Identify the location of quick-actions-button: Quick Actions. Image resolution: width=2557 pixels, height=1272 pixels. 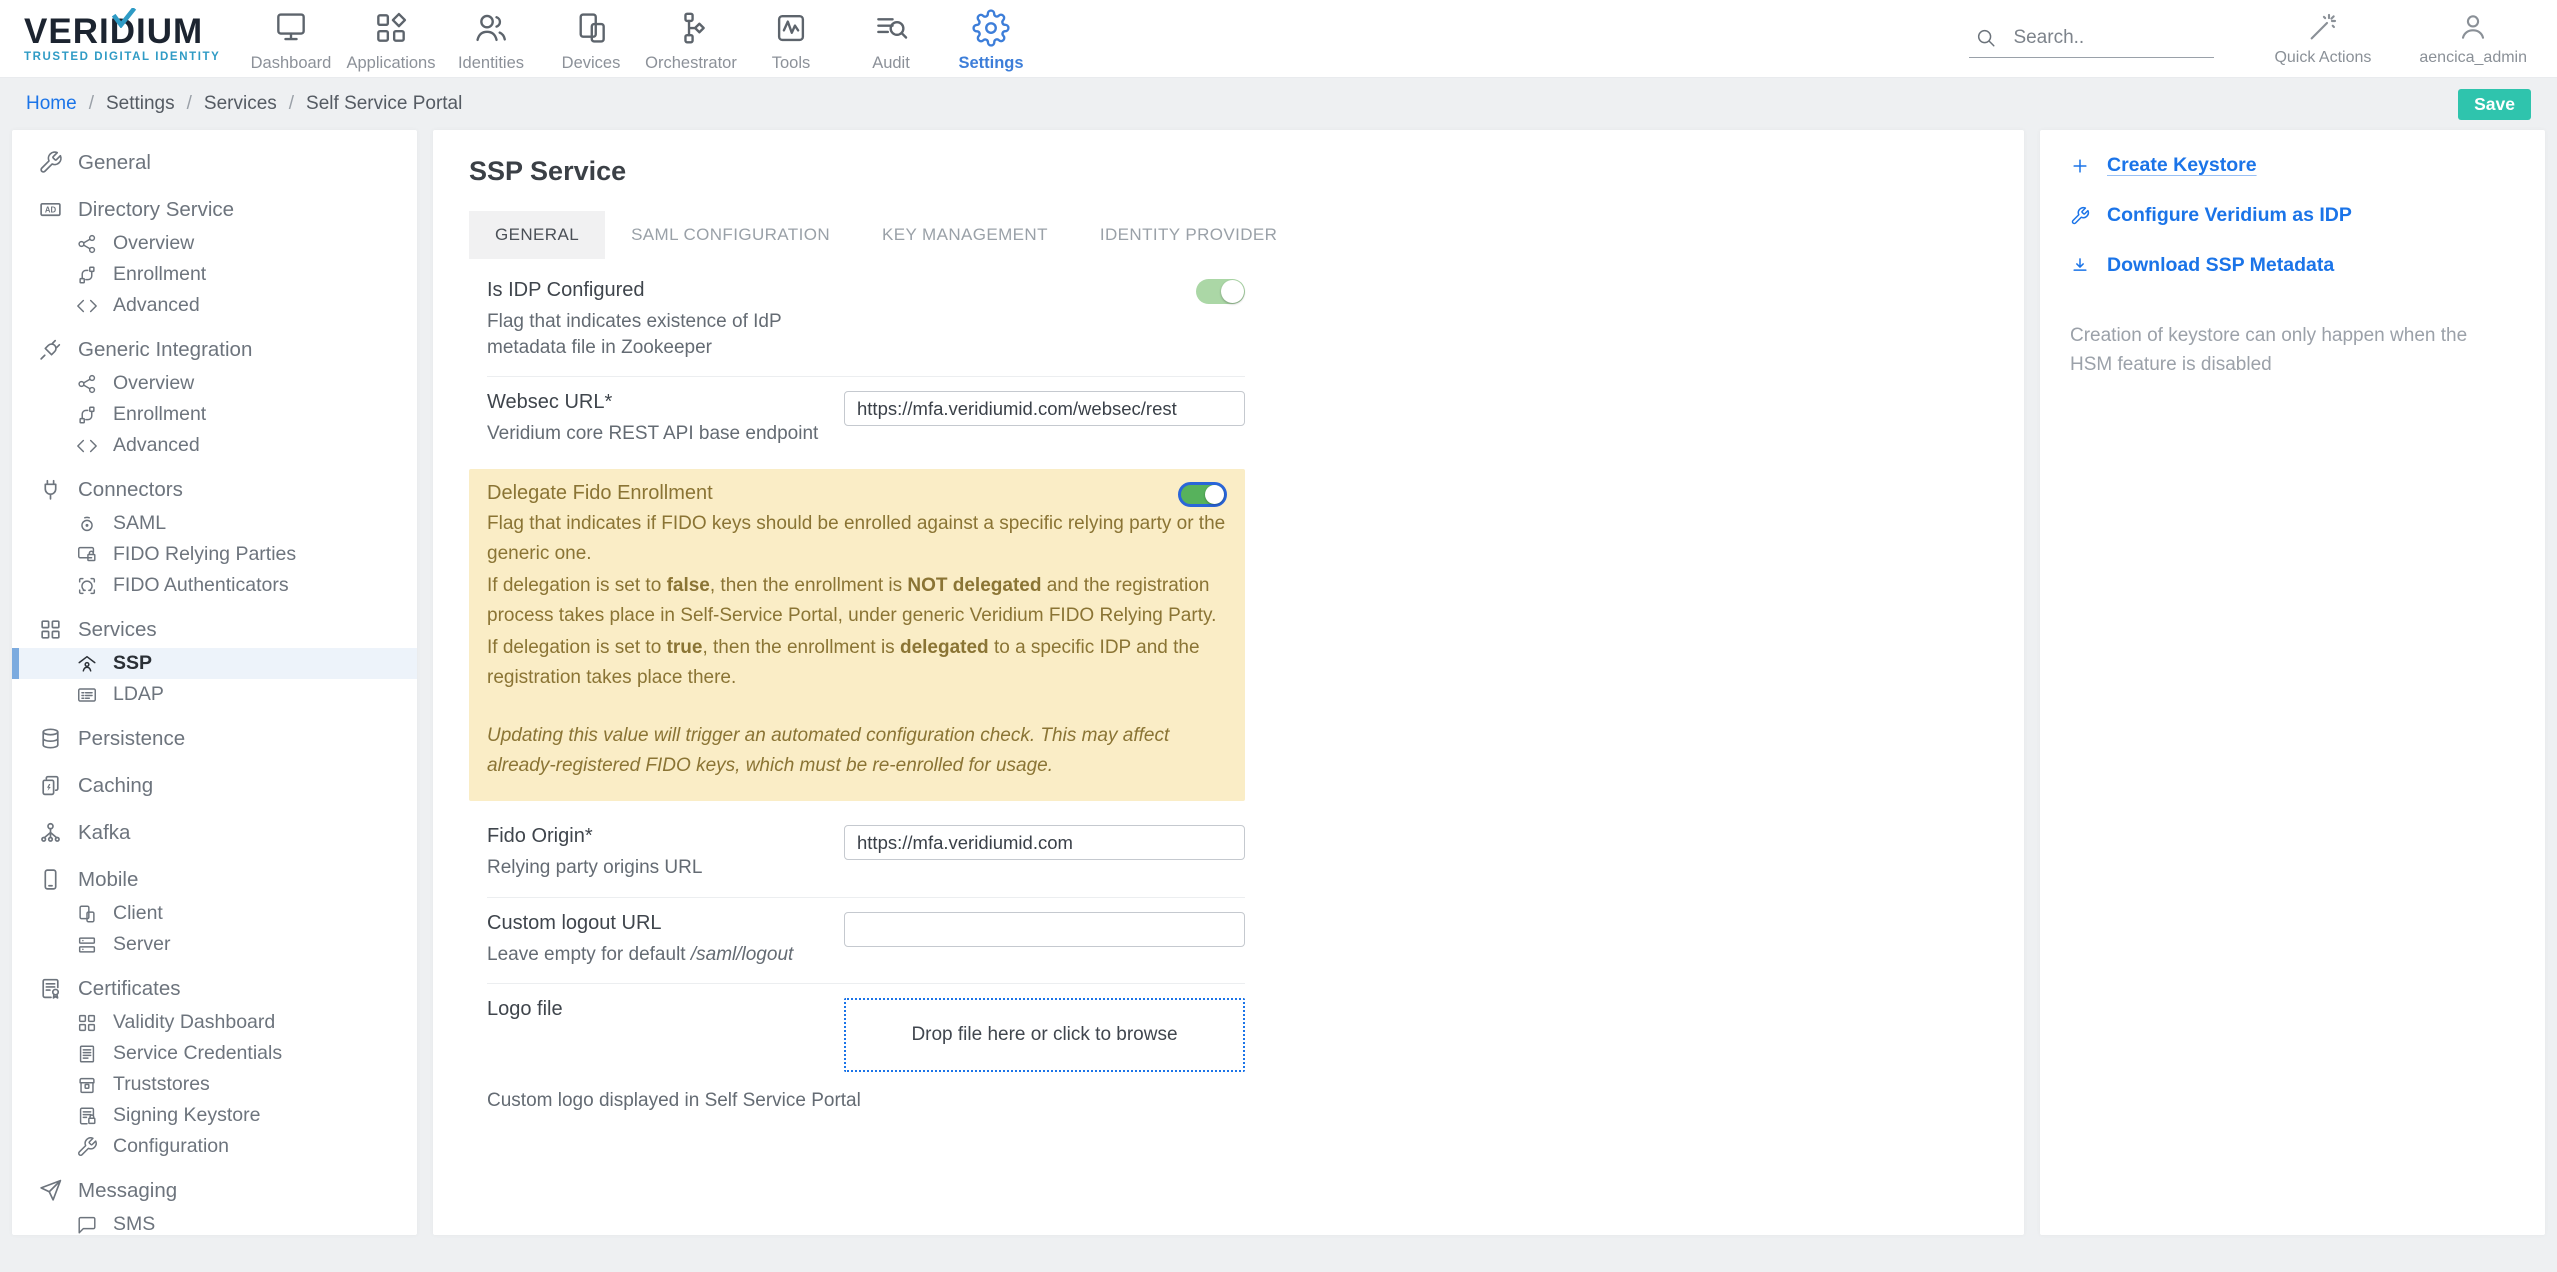
(2322, 39).